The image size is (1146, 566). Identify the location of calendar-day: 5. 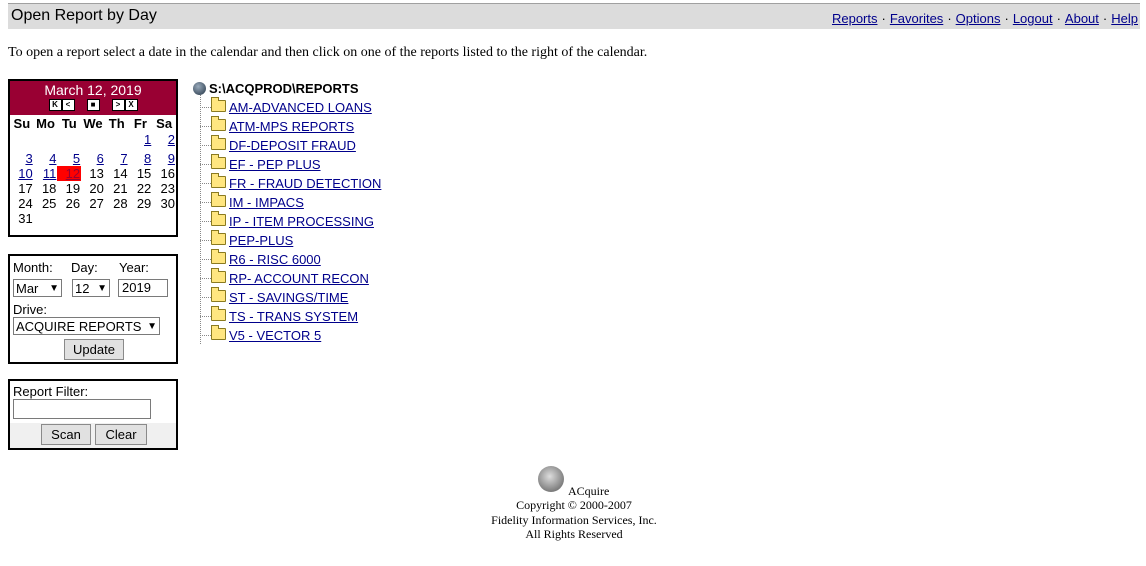
(69, 158).